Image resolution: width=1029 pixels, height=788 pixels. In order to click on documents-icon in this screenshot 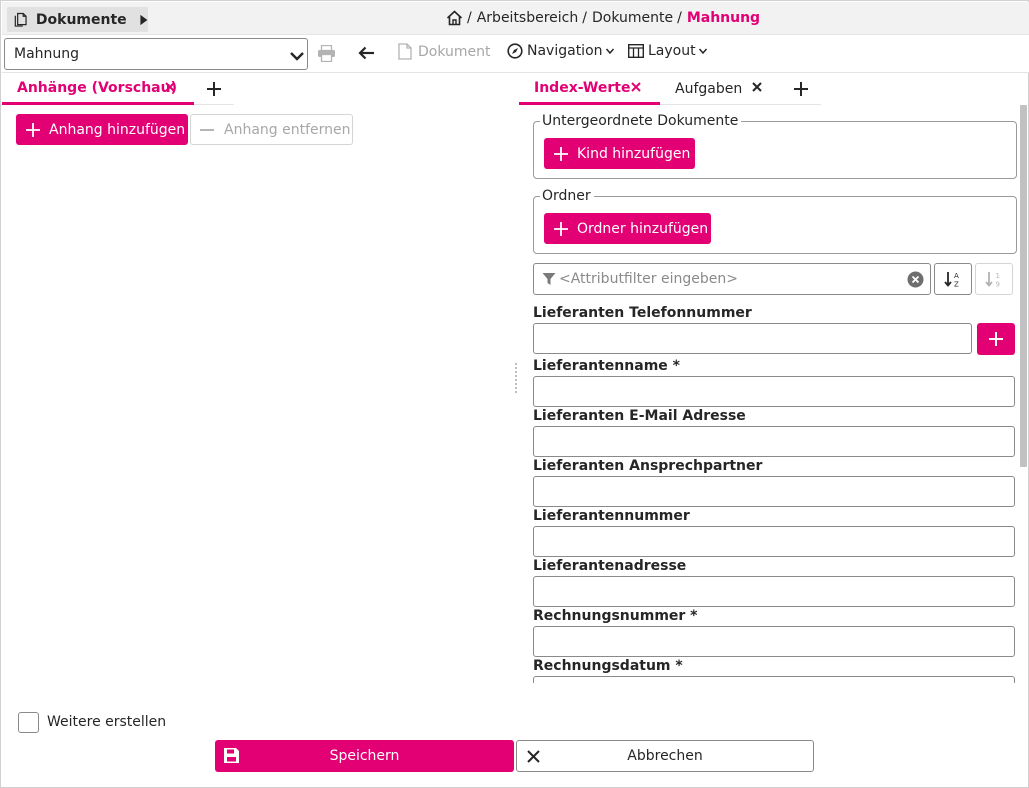, I will do `click(20, 19)`.